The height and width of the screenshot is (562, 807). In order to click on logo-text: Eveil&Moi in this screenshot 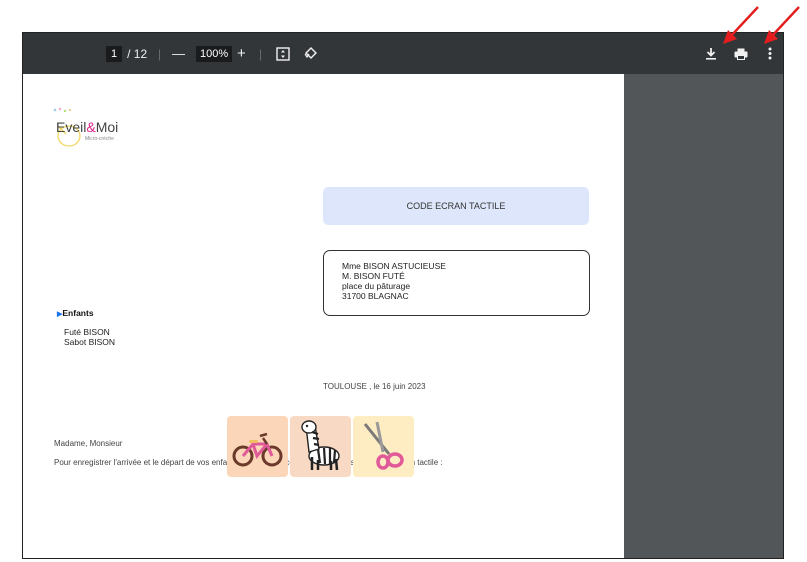, I will do `click(87, 127)`.